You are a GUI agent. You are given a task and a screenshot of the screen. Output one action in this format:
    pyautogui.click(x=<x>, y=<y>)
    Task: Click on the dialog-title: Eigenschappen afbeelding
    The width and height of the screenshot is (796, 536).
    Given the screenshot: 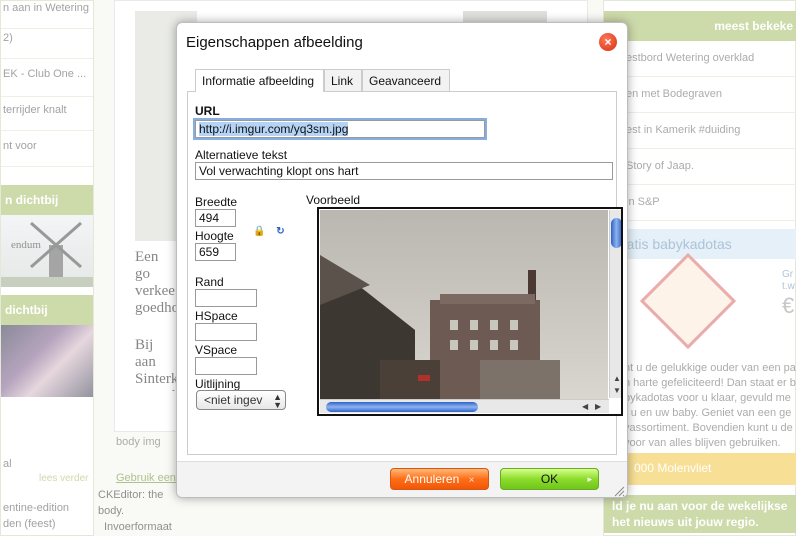 What is the action you would take?
    pyautogui.click(x=274, y=42)
    